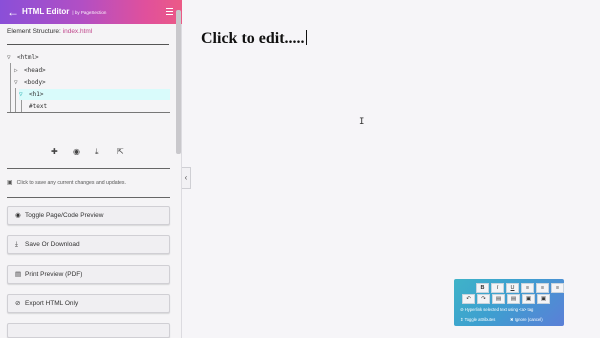 The height and width of the screenshot is (338, 600). Describe the element at coordinates (94, 94) in the screenshot. I see `tree-node-h1: ▽ <h1>` at that location.